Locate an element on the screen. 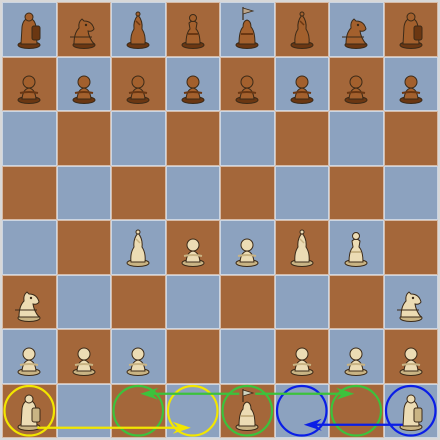 The image size is (440, 440). square-h3 is located at coordinates (410, 301).